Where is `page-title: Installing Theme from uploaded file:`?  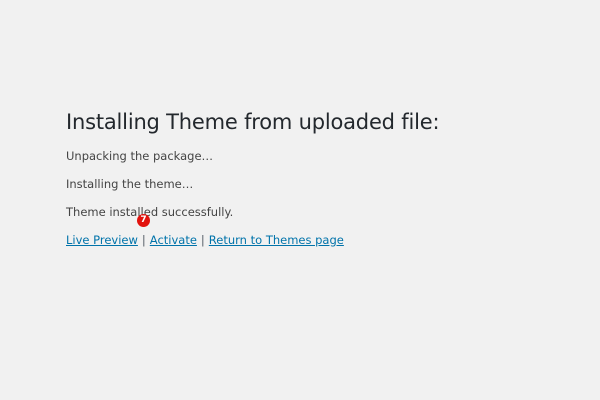
page-title: Installing Theme from uploaded file: is located at coordinates (253, 122).